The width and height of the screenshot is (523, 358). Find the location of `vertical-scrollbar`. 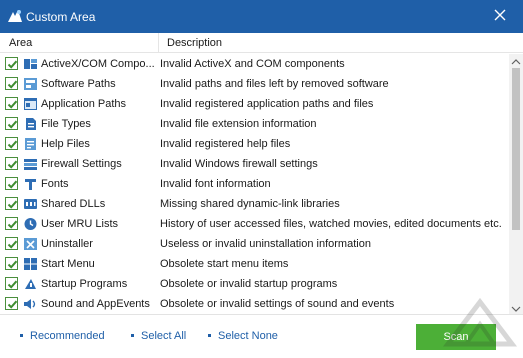

vertical-scrollbar is located at coordinates (516, 184).